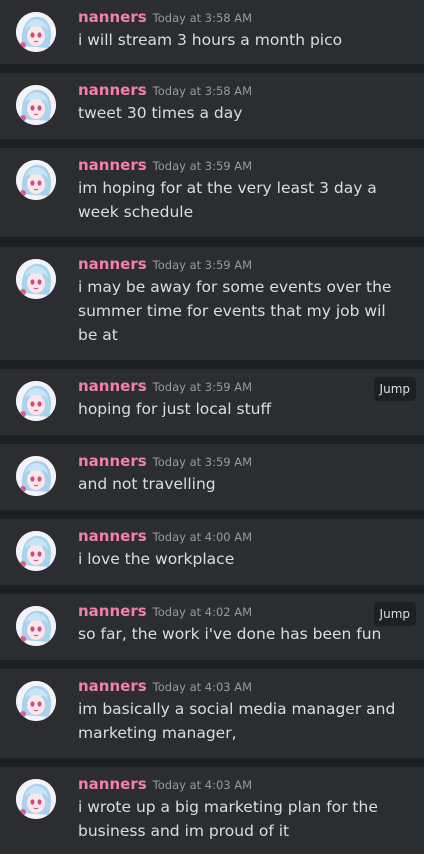  What do you see at coordinates (175, 409) in the screenshot?
I see `message-text: hoping for just local stuff` at bounding box center [175, 409].